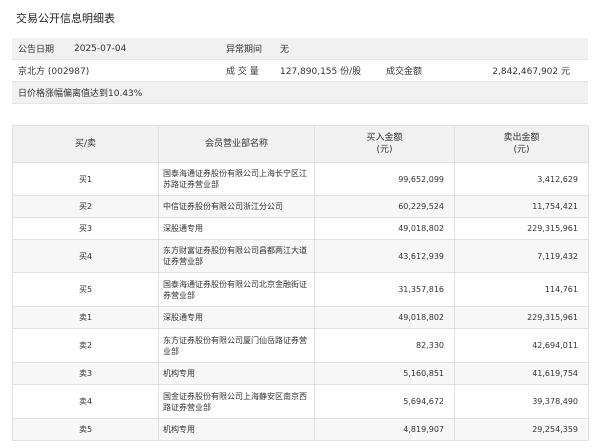  I want to click on date-label: 公告日期, so click(40, 49).